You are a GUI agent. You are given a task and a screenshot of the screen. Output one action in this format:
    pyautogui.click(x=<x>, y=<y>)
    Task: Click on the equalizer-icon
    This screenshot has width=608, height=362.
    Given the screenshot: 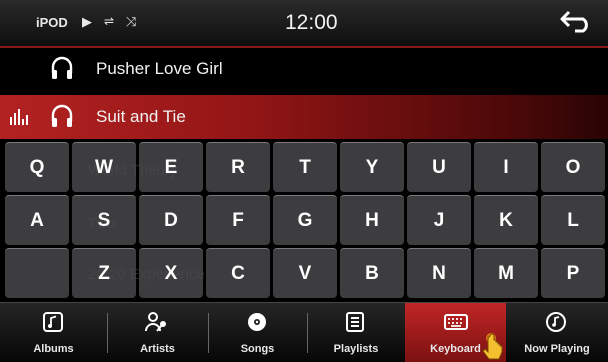 What is the action you would take?
    pyautogui.click(x=22, y=117)
    